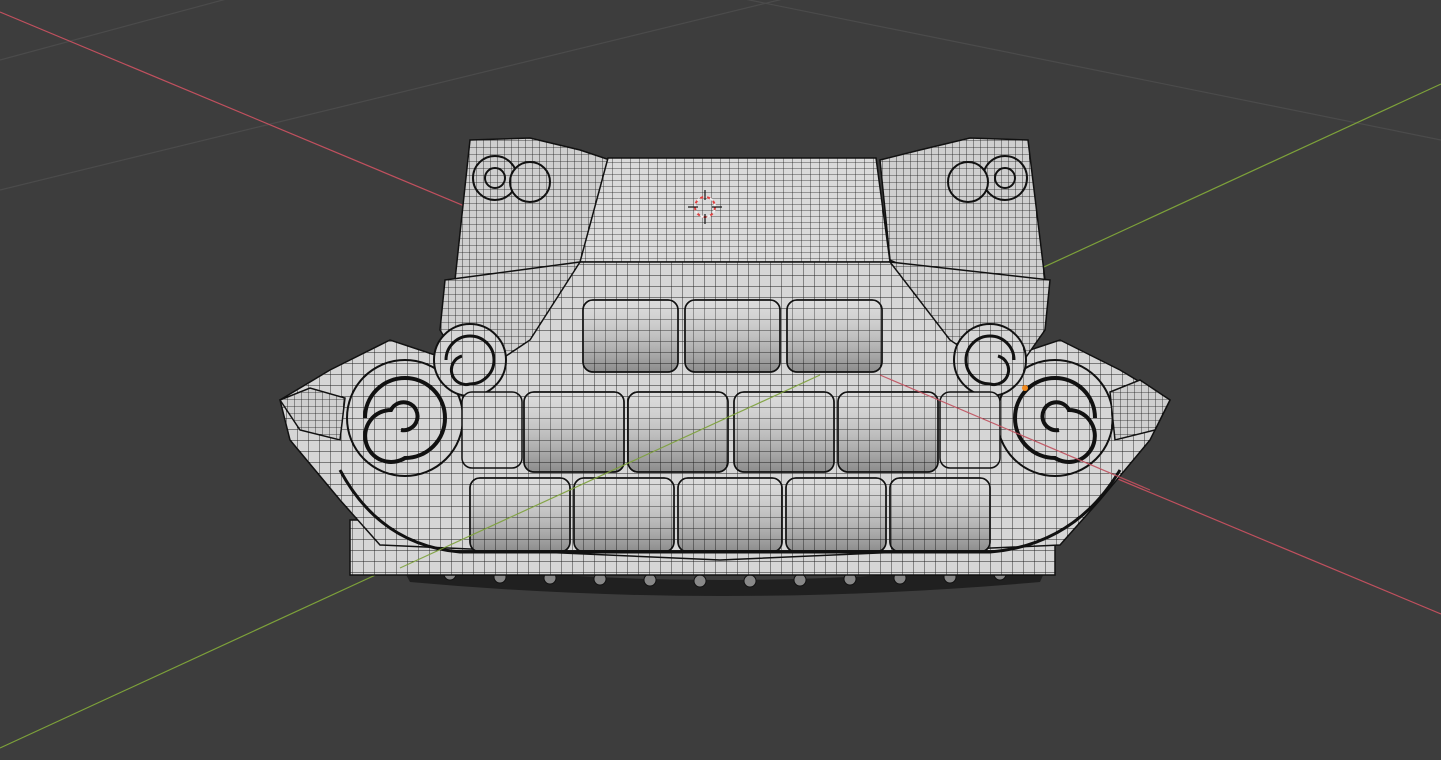 This screenshot has width=1441, height=760. I want to click on back-right-scroll-a, so click(1005, 178).